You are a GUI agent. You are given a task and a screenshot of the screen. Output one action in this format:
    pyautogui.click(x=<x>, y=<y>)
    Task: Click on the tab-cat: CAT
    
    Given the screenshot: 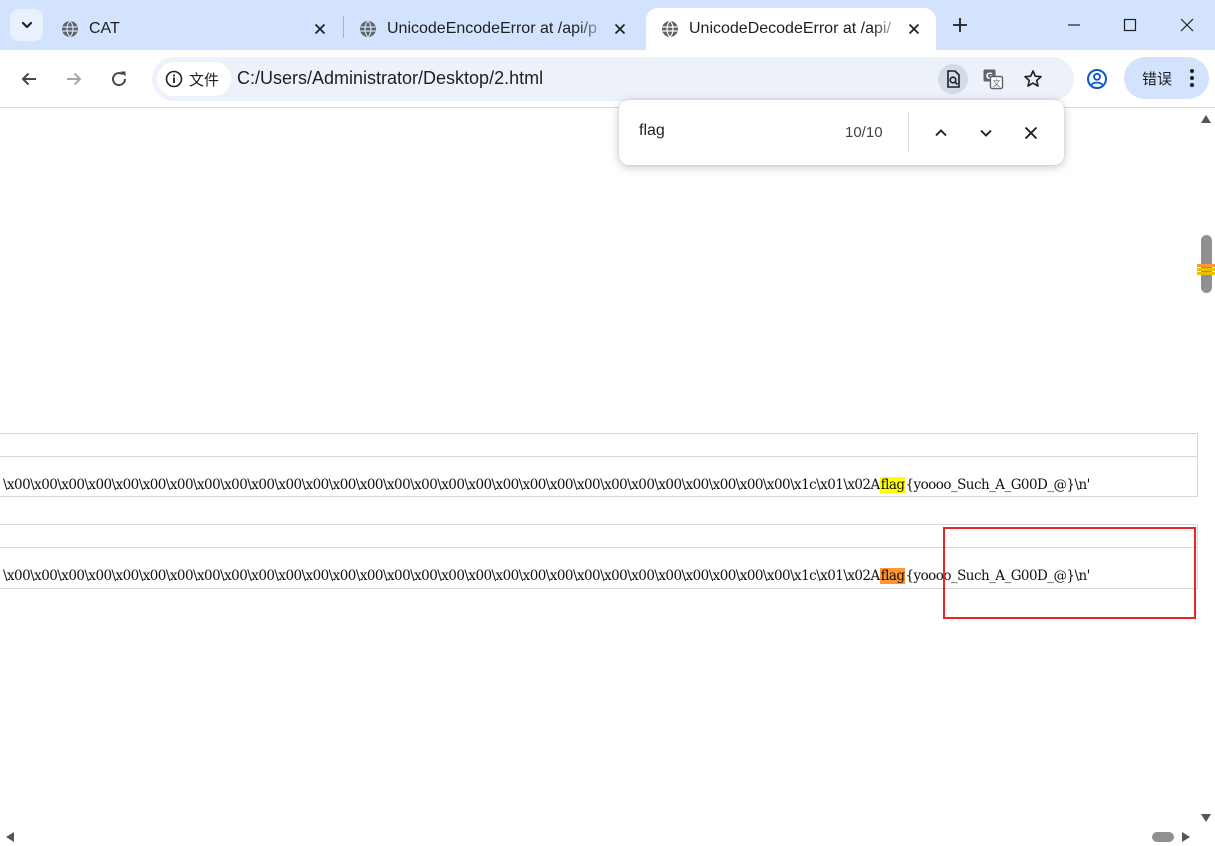 What is the action you would take?
    pyautogui.click(x=194, y=29)
    